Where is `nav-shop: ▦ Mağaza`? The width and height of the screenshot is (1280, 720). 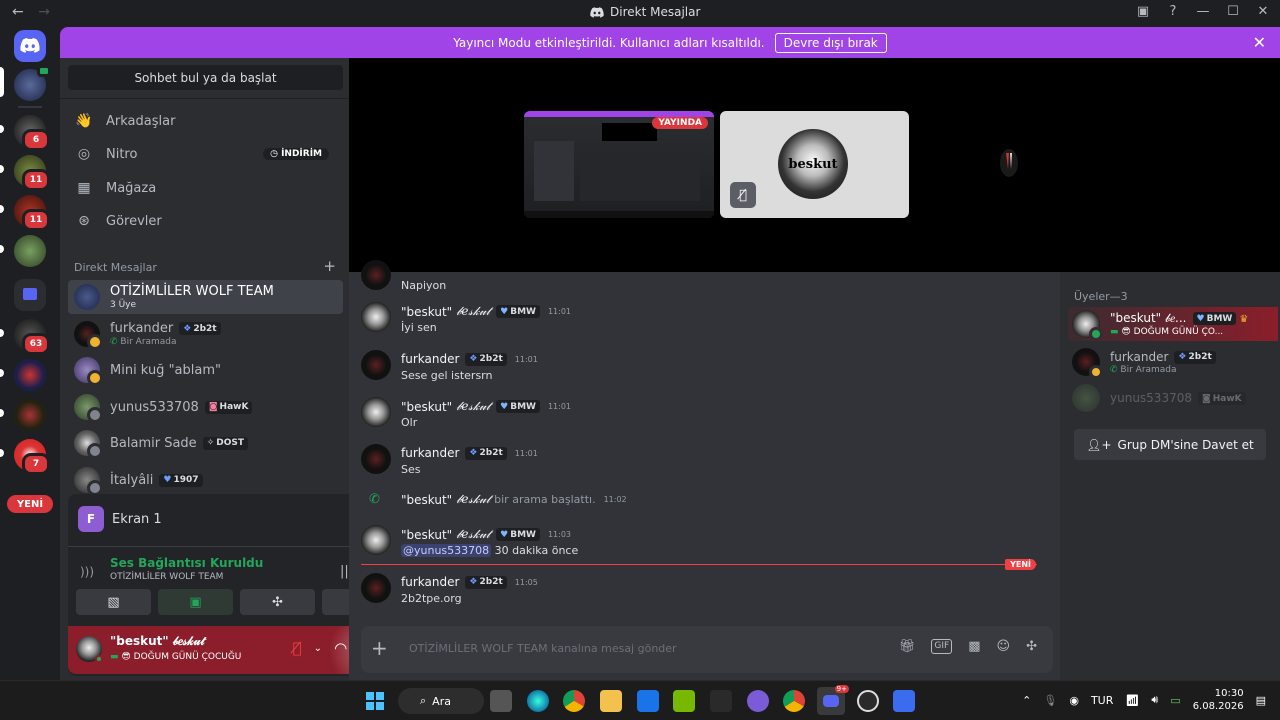
nav-shop: ▦ Mağaza is located at coordinates (204, 188).